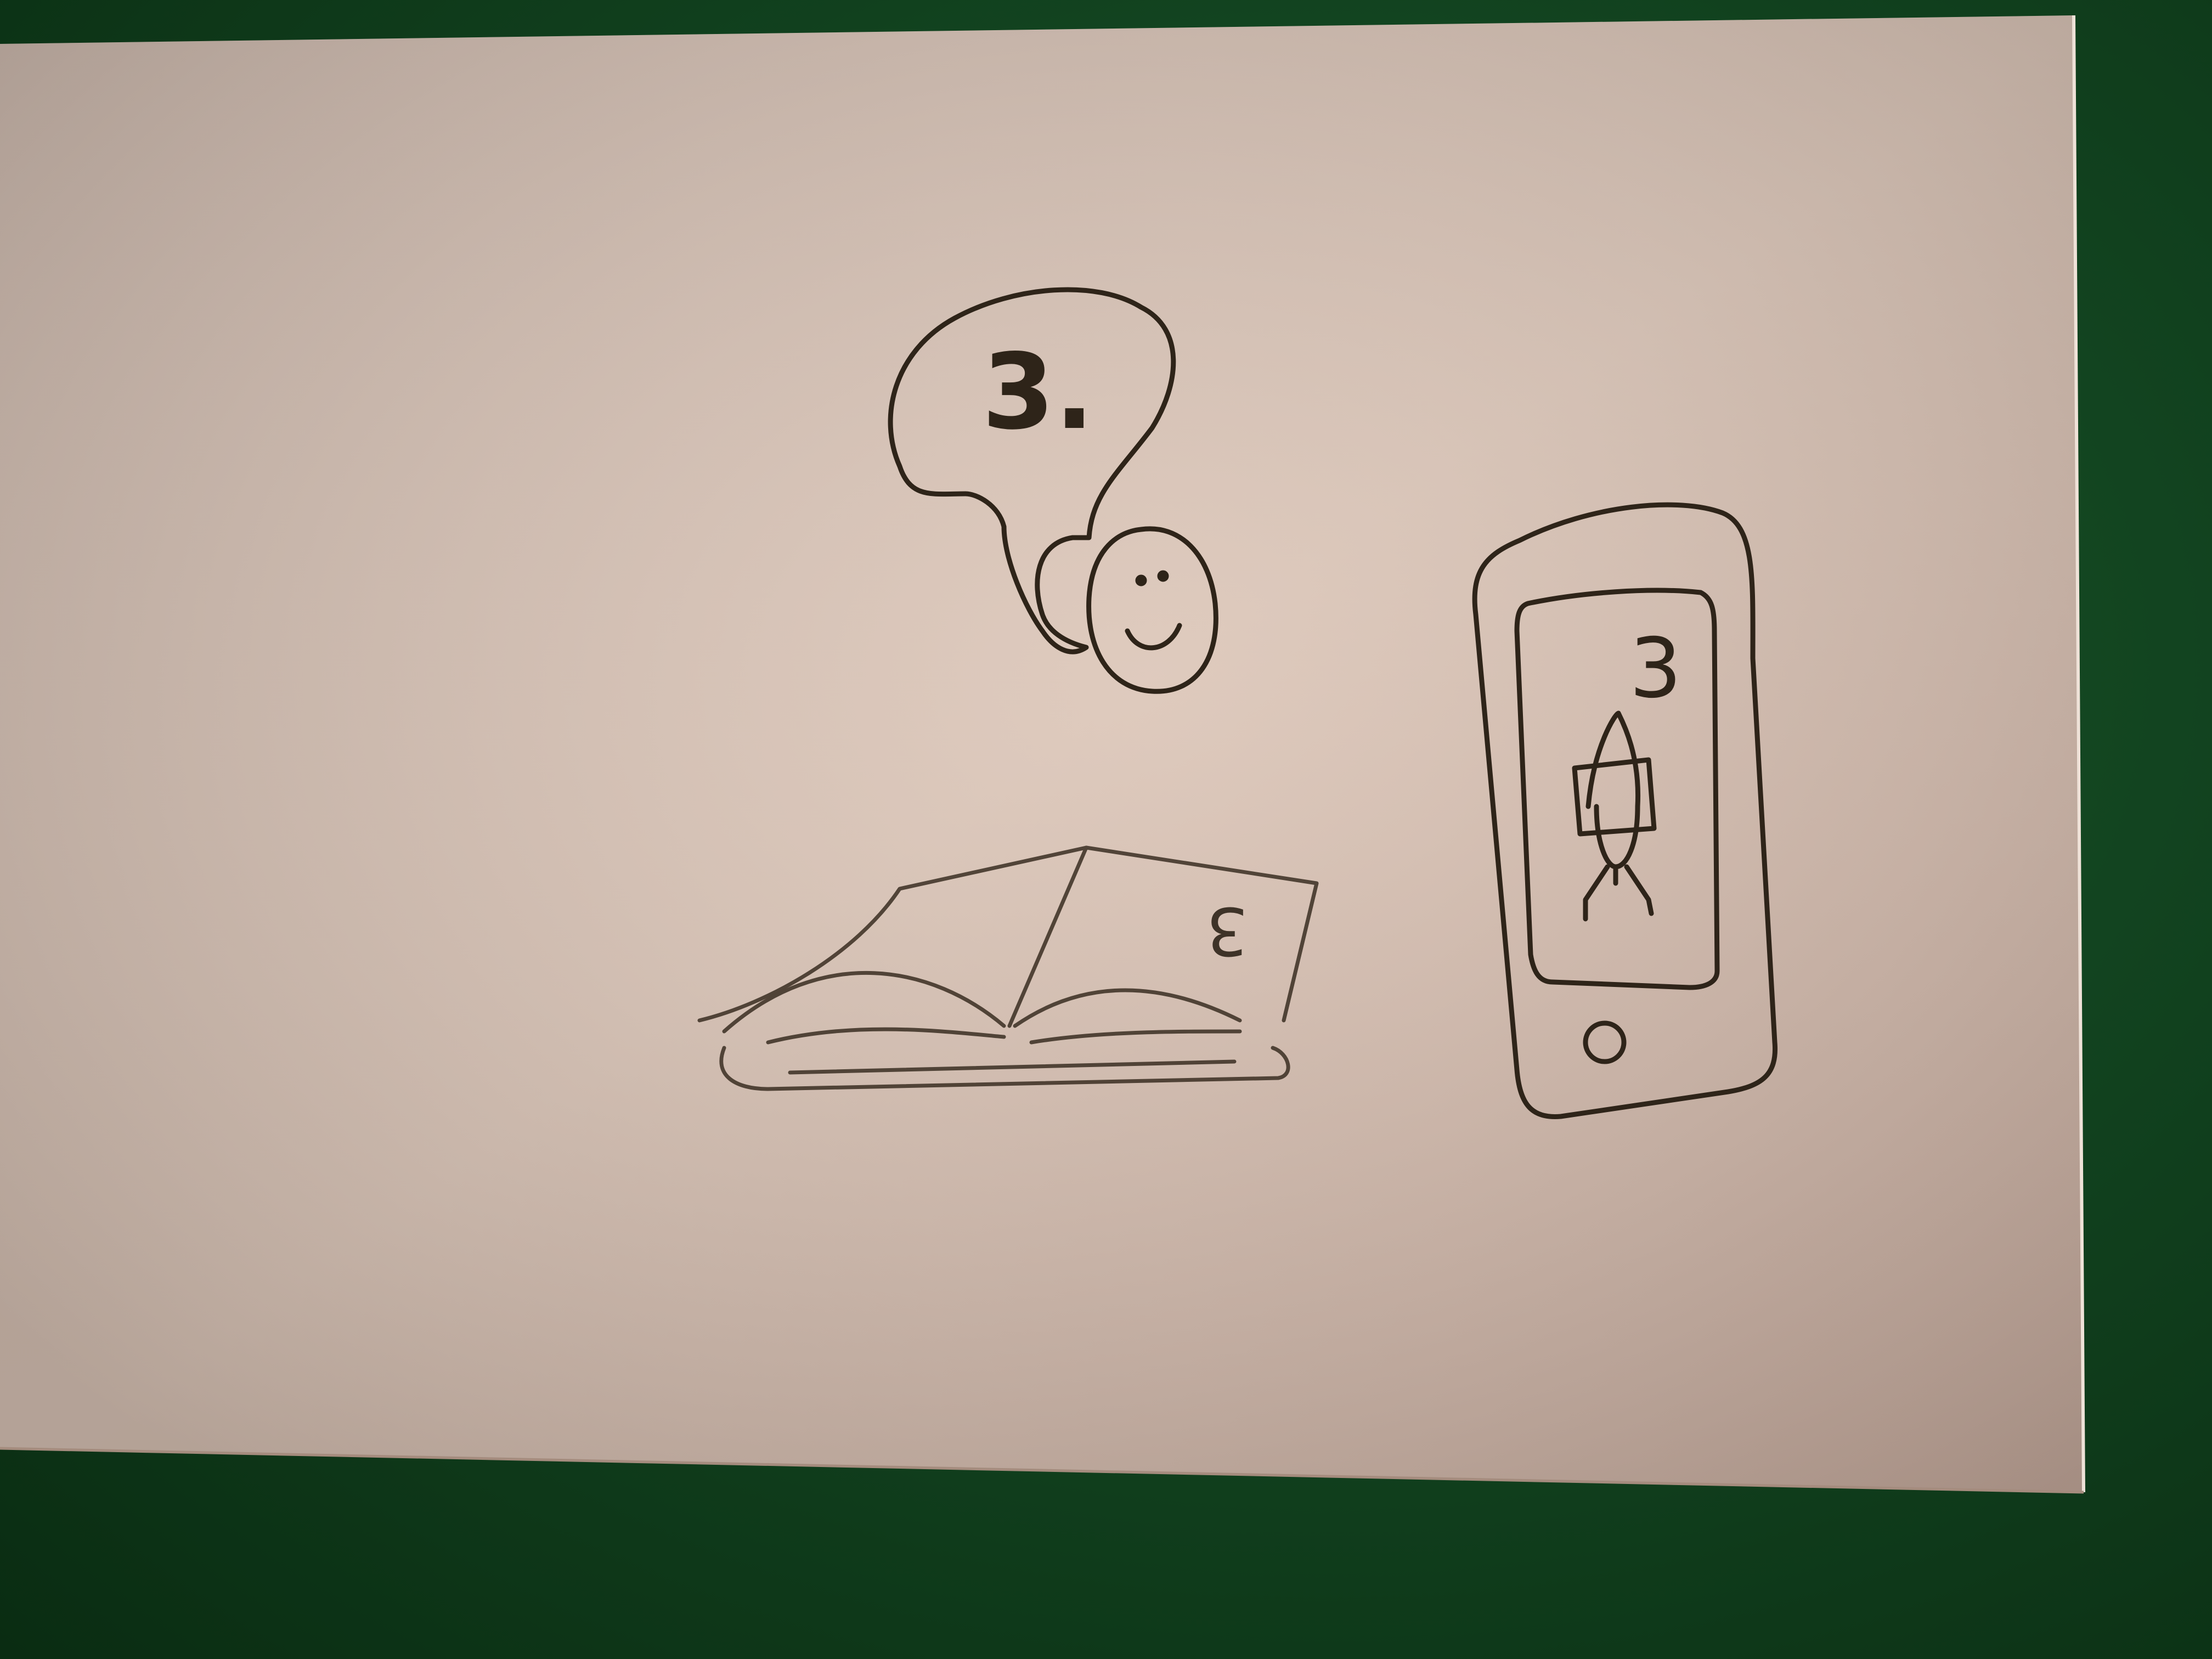  What do you see at coordinates (1655, 668) in the screenshot?
I see `phone-screen-number: 3` at bounding box center [1655, 668].